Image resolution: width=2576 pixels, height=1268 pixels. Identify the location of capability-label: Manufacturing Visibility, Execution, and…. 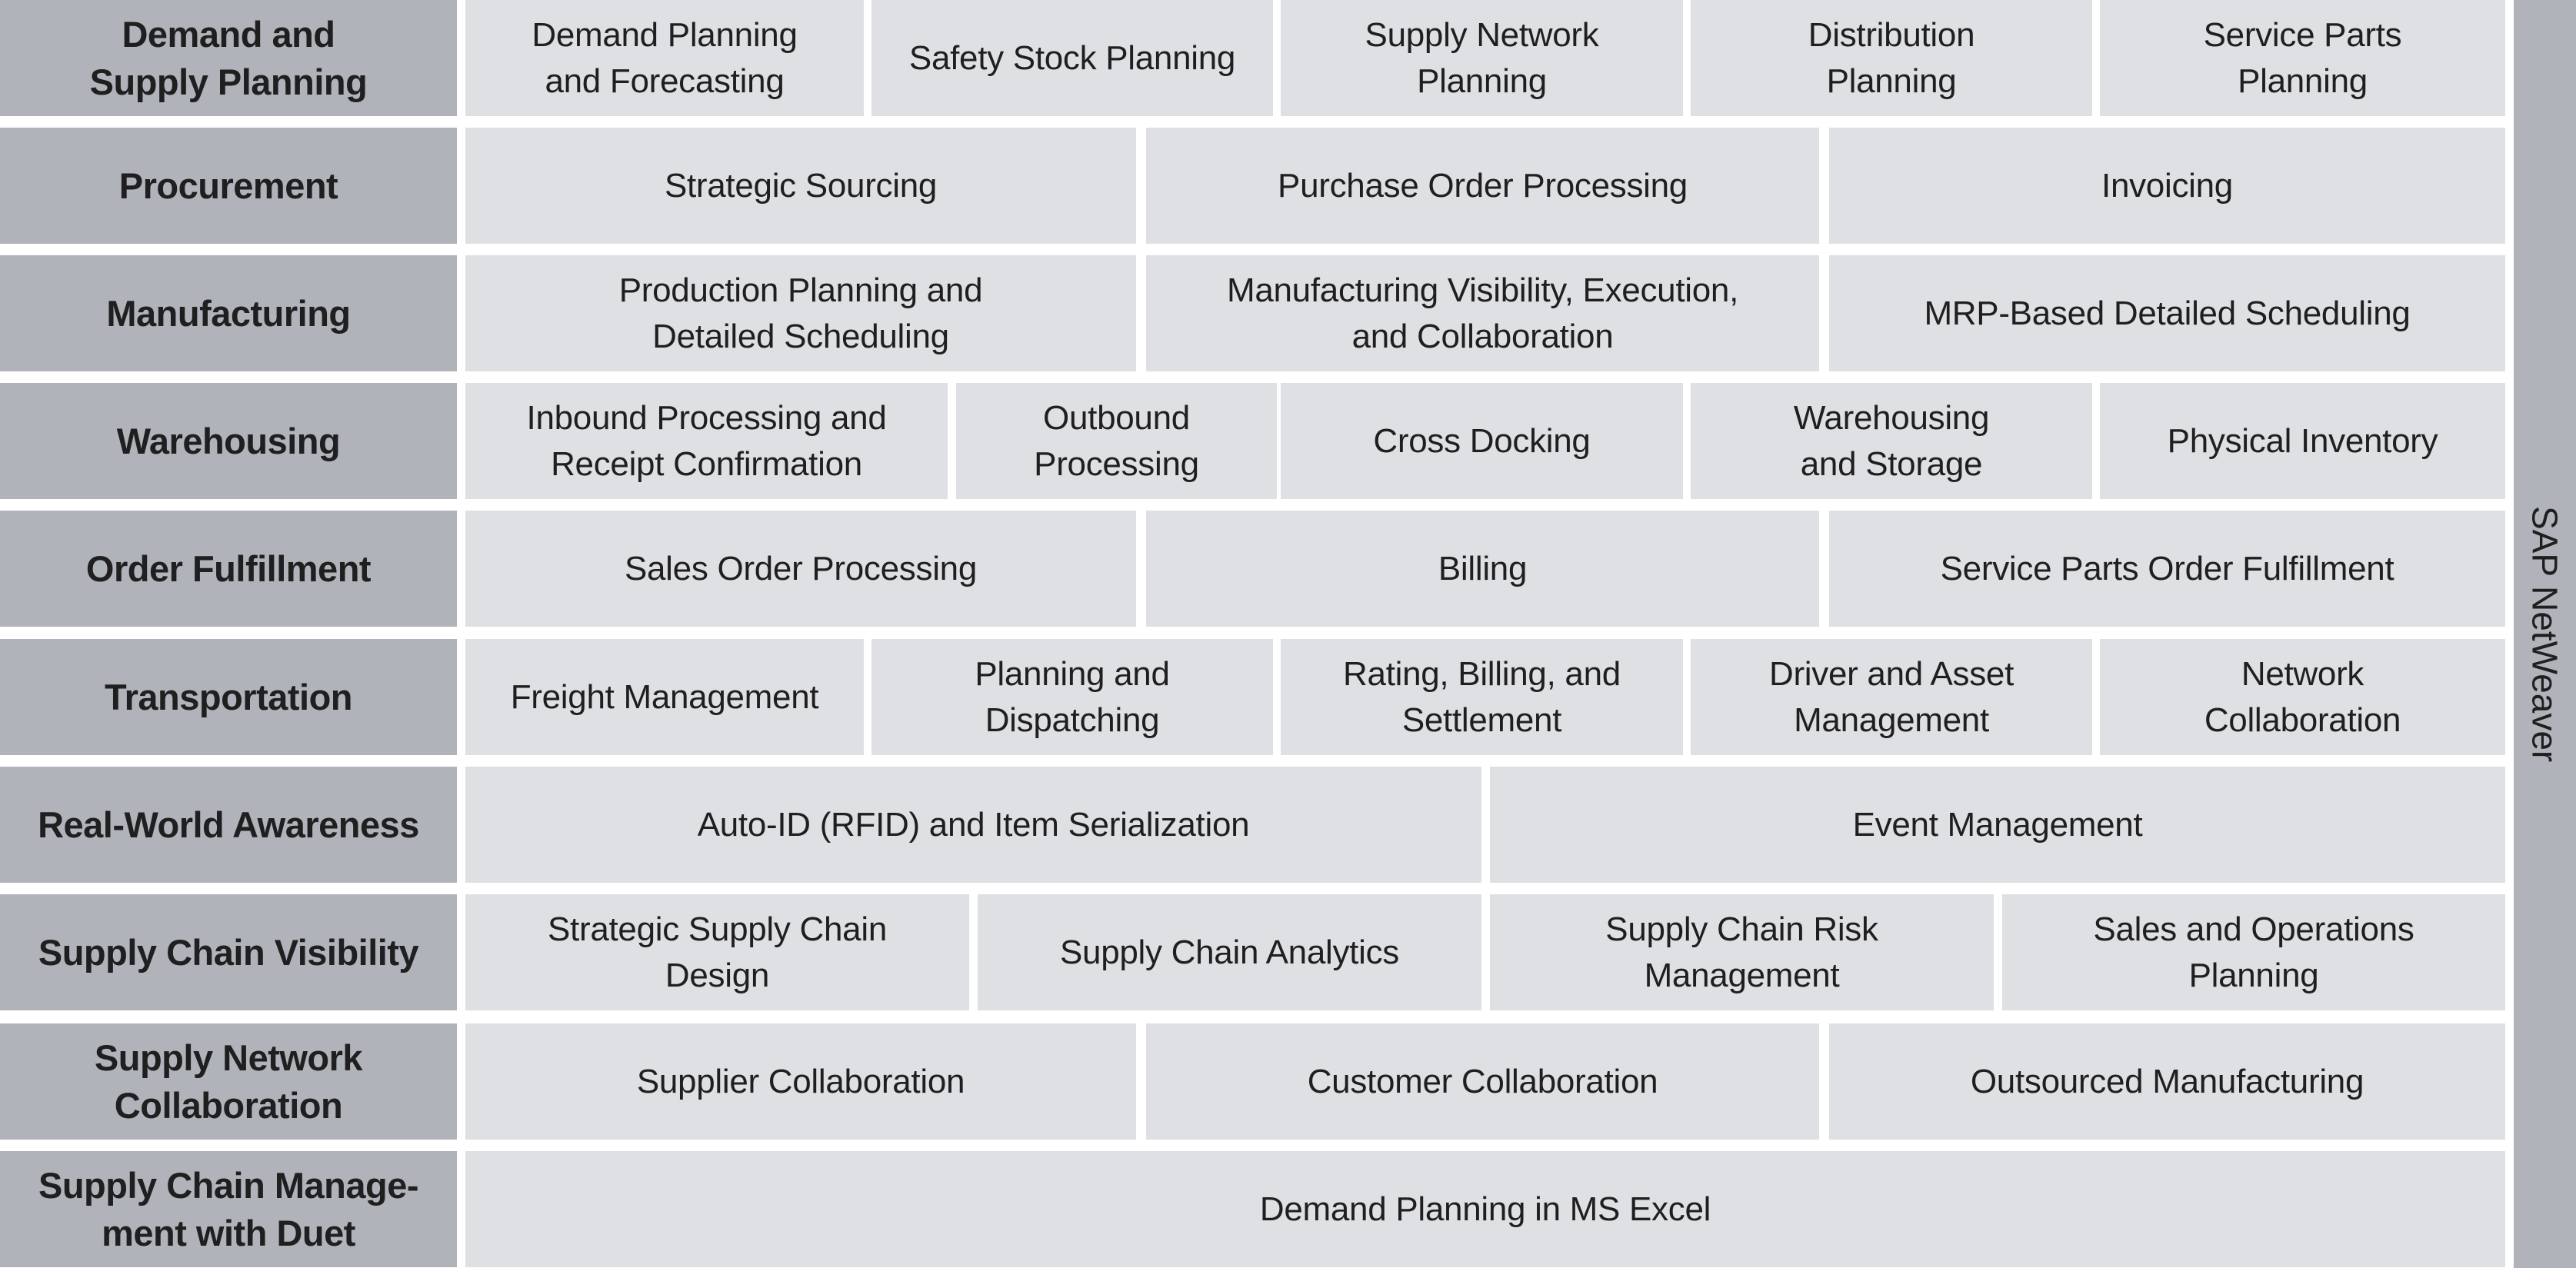
(1482, 313).